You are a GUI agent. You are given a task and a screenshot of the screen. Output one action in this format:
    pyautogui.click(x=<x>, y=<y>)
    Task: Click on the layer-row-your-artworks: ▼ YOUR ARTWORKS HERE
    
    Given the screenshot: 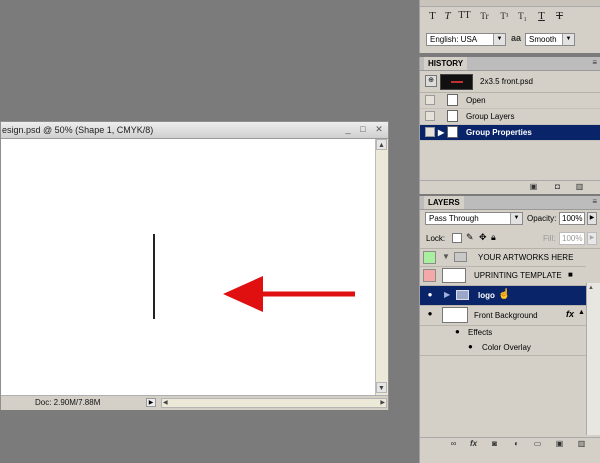 What is the action you would take?
    pyautogui.click(x=503, y=258)
    